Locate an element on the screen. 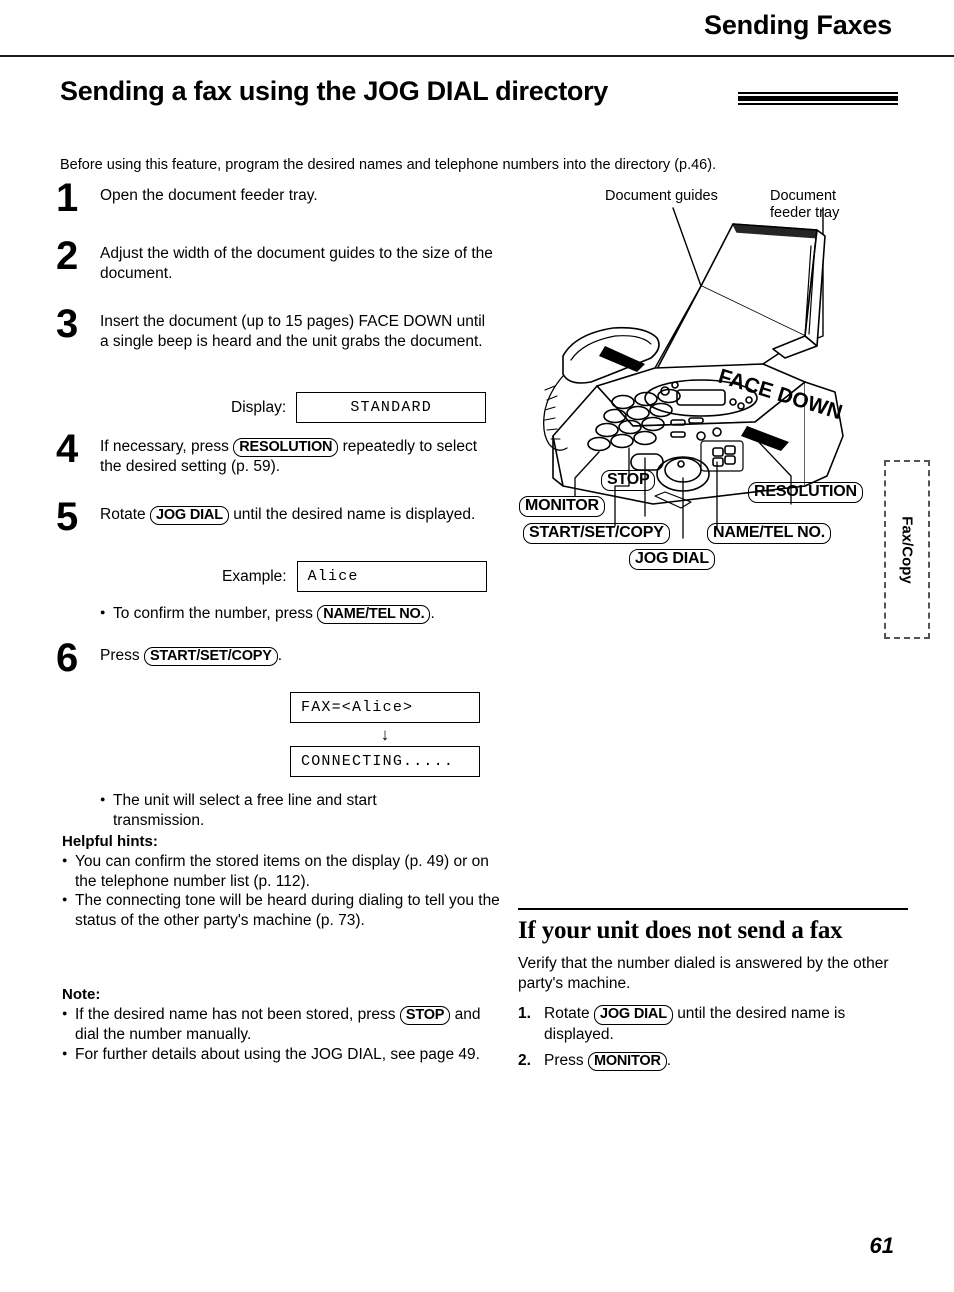 This screenshot has height=1292, width=954. lcd-fax-name: FAX=<Alice> is located at coordinates (385, 708).